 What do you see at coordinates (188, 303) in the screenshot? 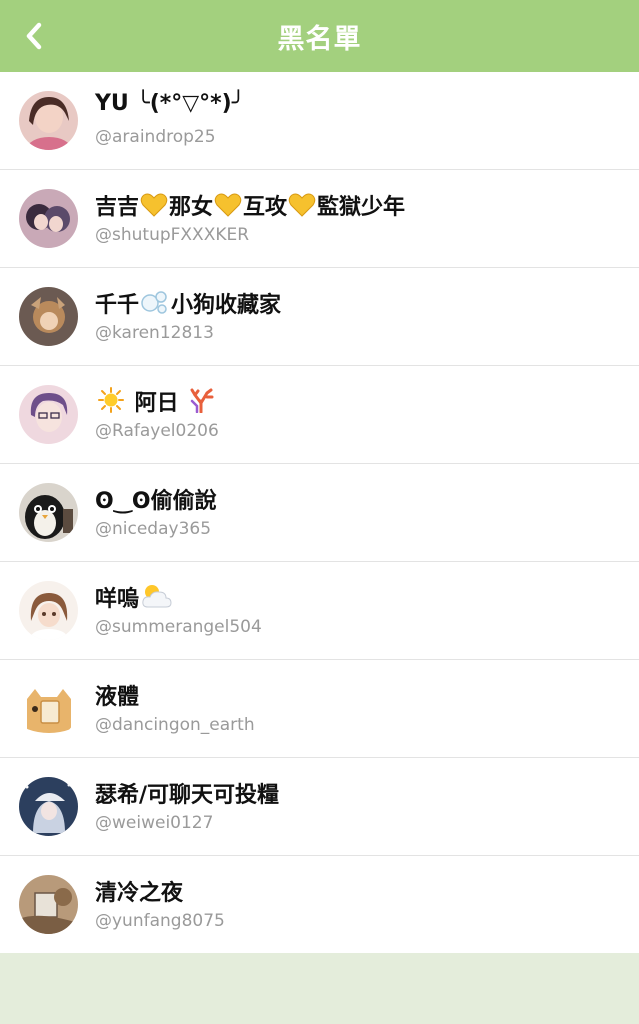
I see `user-name: 千千 小狗收藏家` at bounding box center [188, 303].